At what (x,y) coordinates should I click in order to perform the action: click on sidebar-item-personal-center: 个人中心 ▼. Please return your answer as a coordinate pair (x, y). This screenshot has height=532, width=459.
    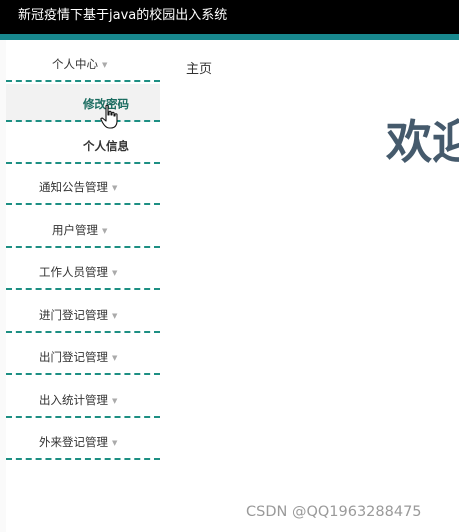
    Looking at the image, I should click on (83, 63).